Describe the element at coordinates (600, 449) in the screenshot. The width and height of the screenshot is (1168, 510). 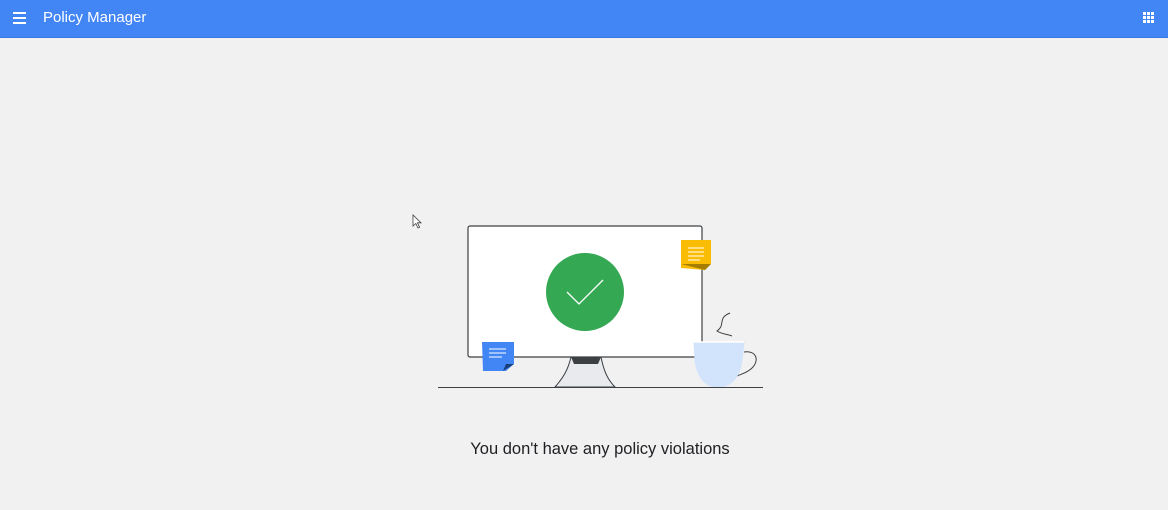
I see `empty-state-message: You don't have any policy violations` at that location.